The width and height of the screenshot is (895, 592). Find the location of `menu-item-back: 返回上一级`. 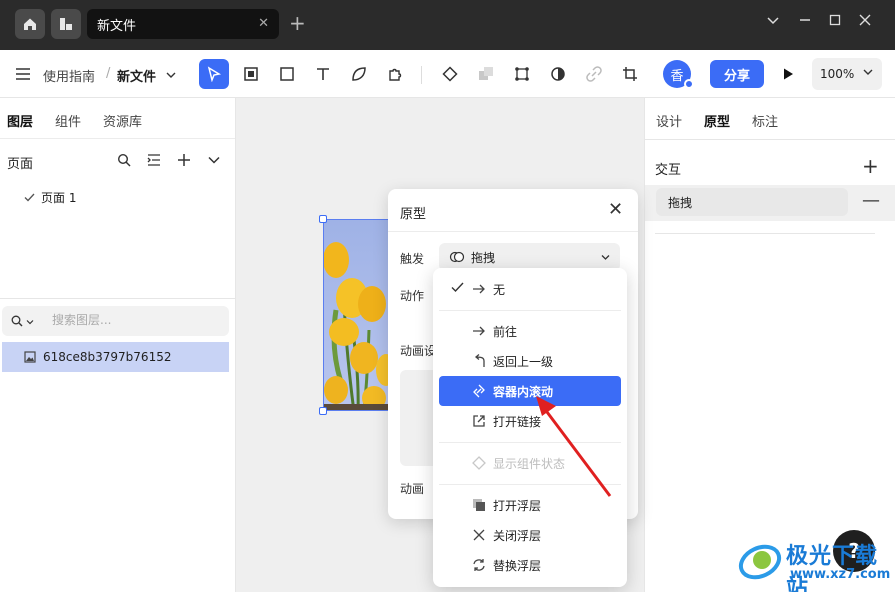

menu-item-back: 返回上一级 is located at coordinates (530, 361).